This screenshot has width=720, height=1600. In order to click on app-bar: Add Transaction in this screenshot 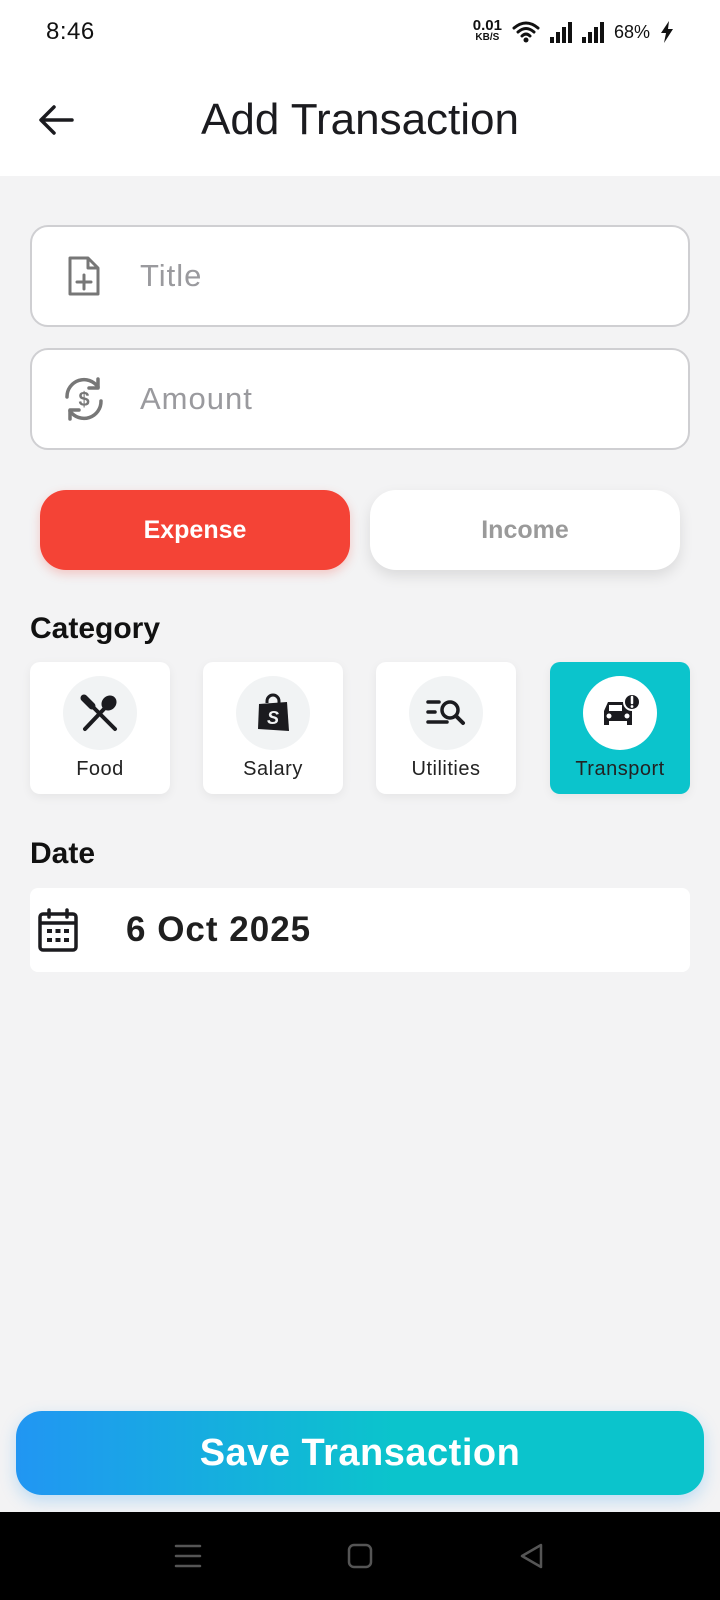, I will do `click(360, 120)`.